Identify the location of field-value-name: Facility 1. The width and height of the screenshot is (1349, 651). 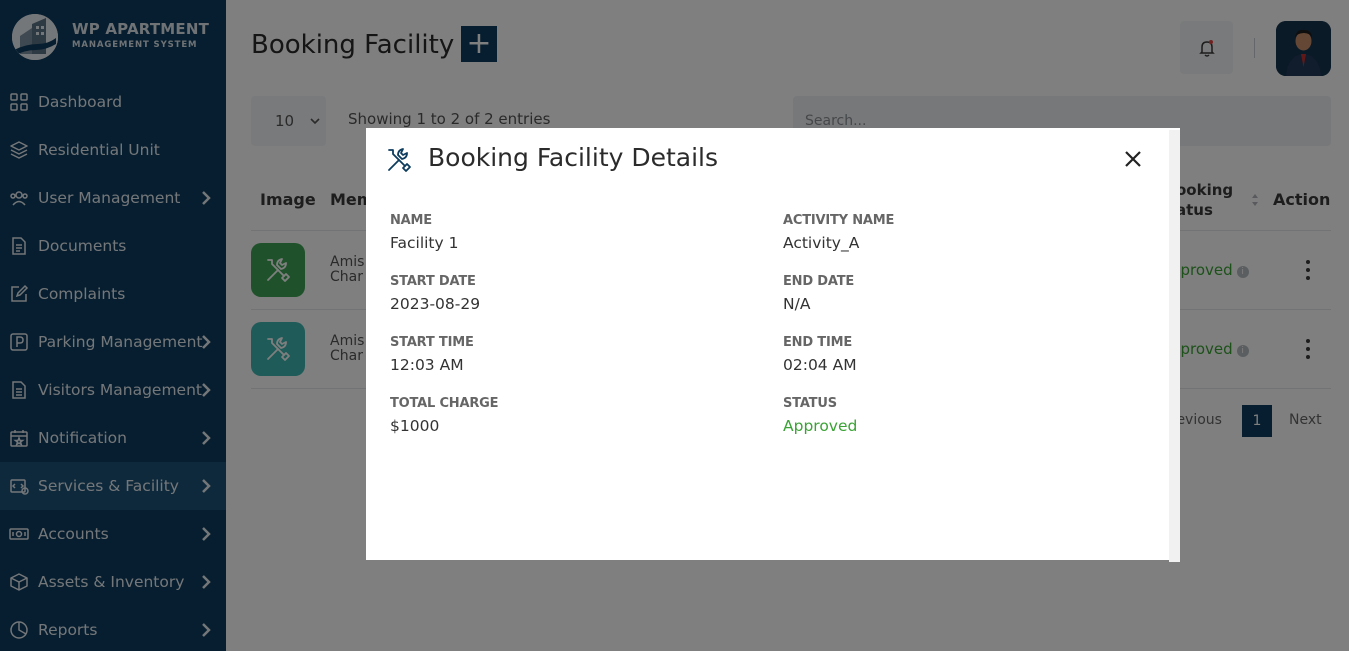
(424, 243).